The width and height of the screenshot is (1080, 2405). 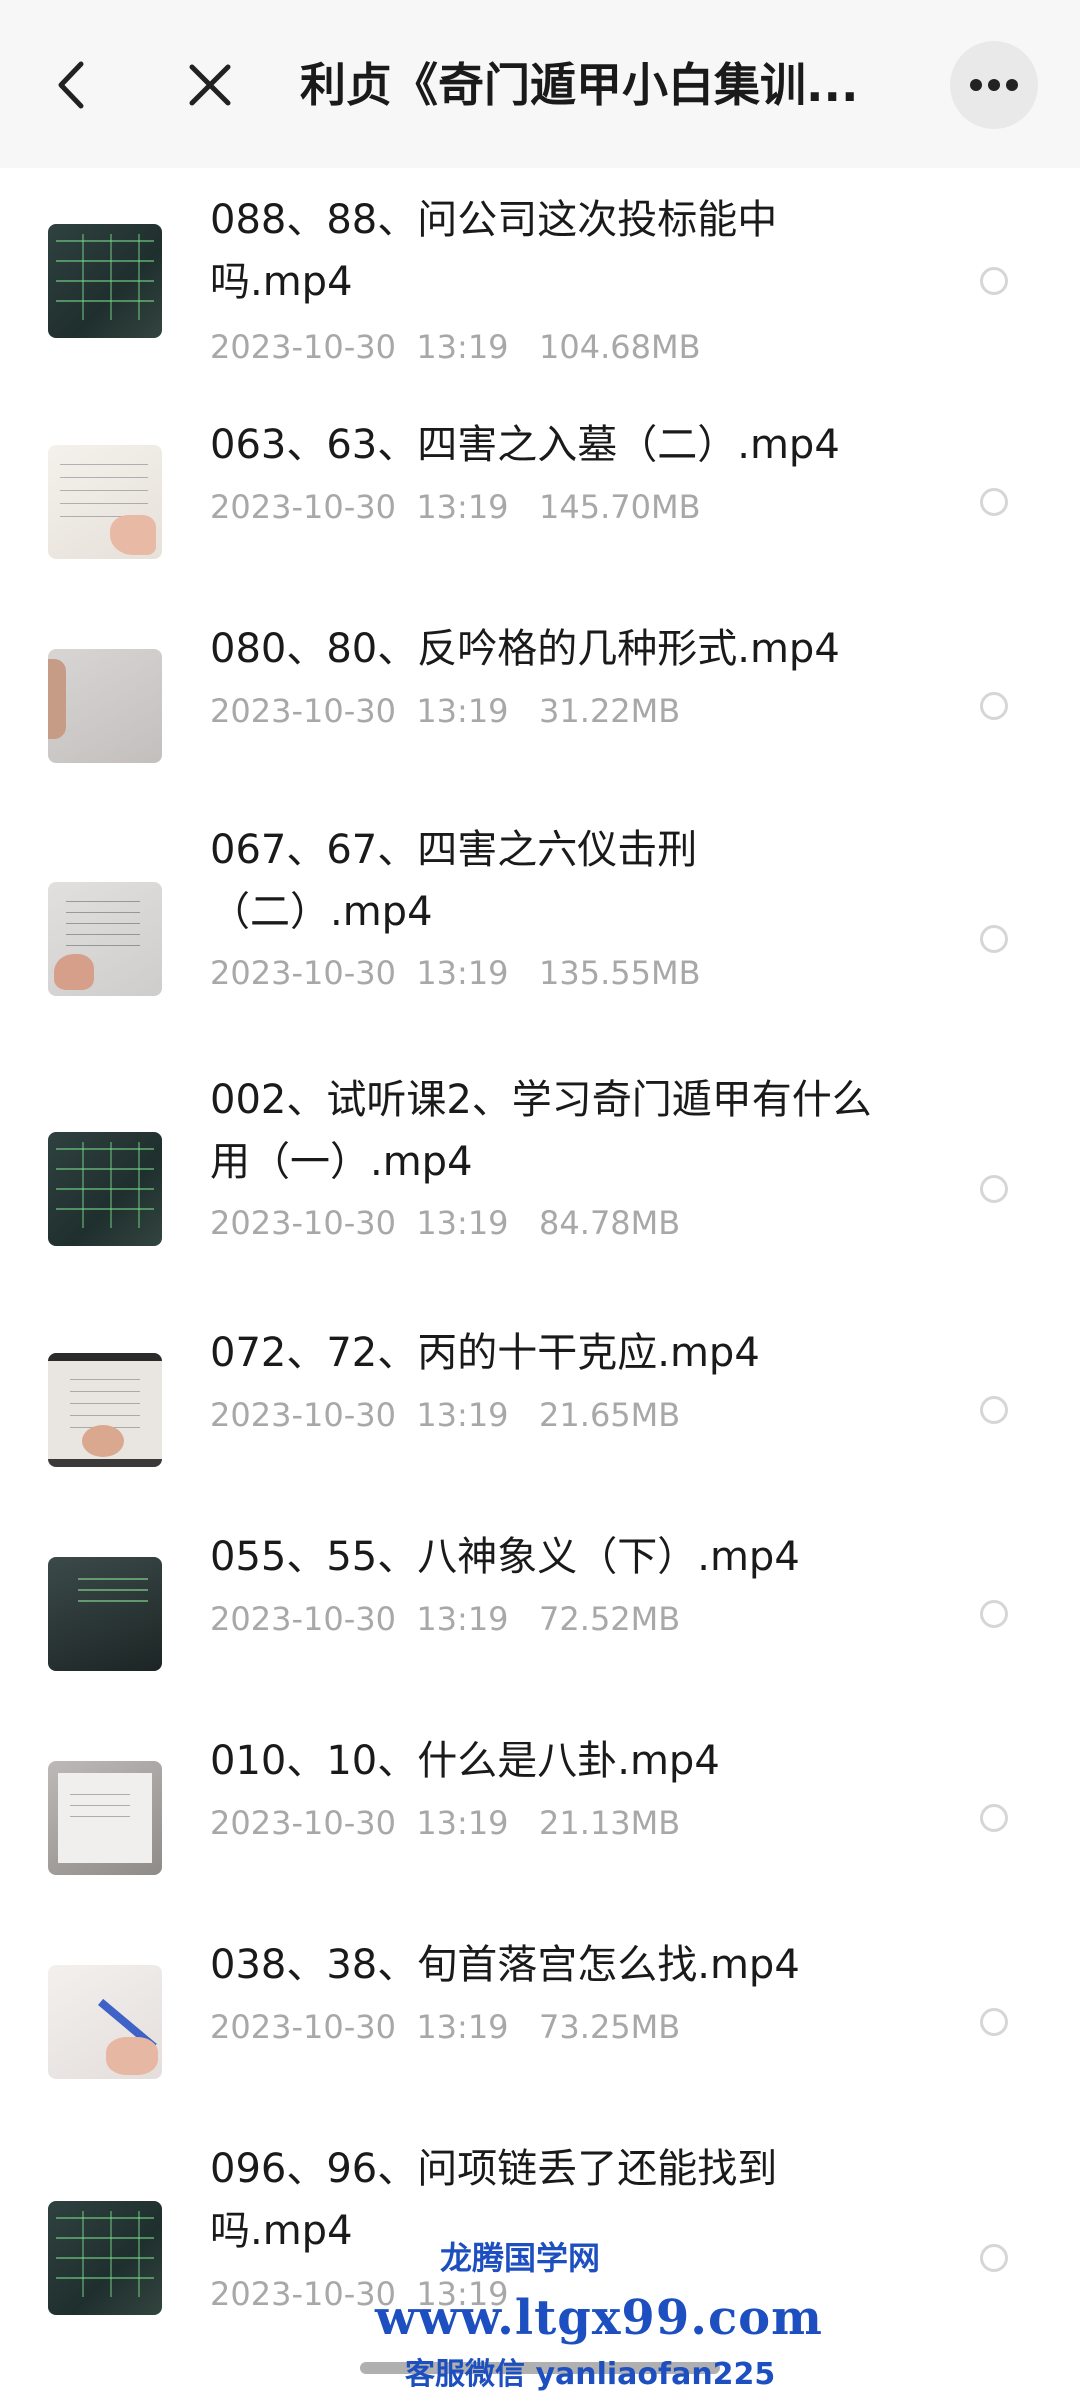 What do you see at coordinates (541, 1100) in the screenshot?
I see `file-name-line: 002、试听课2、学习奇门遁甲有什么` at bounding box center [541, 1100].